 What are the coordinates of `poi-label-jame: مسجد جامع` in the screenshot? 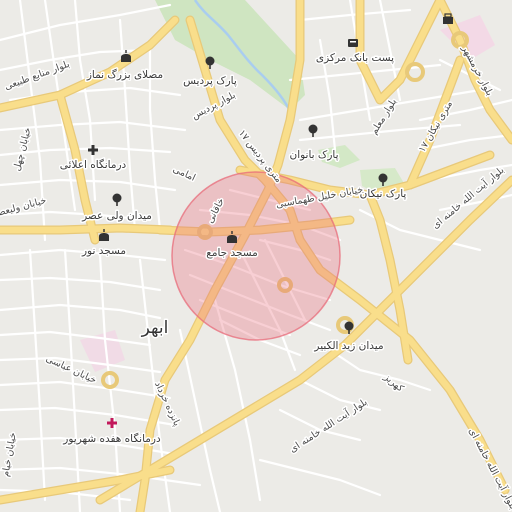 It's located at (232, 253).